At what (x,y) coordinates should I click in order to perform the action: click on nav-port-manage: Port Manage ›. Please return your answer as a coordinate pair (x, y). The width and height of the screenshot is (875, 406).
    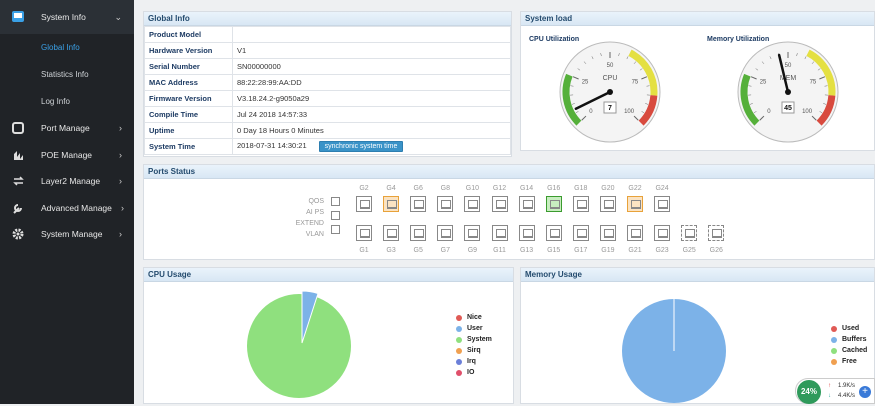
    Looking at the image, I should click on (67, 128).